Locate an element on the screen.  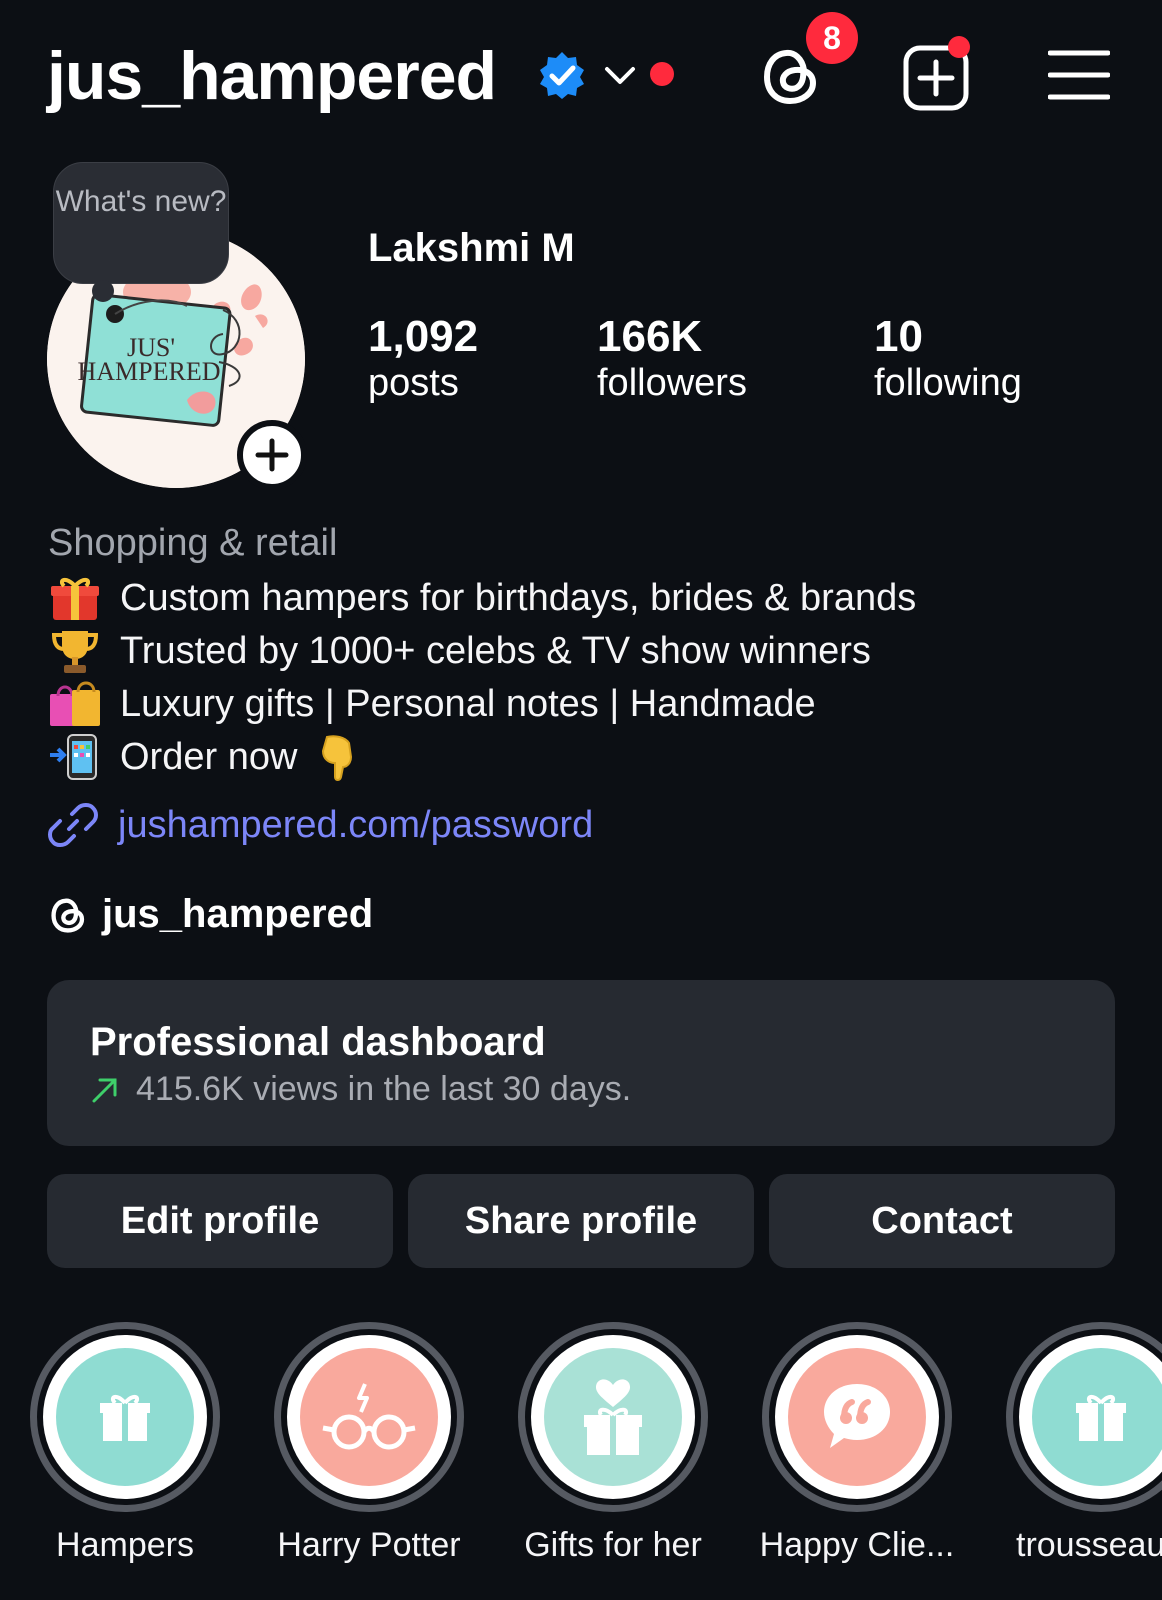
link-text: jushampered.com/password is located at coordinates (355, 825).